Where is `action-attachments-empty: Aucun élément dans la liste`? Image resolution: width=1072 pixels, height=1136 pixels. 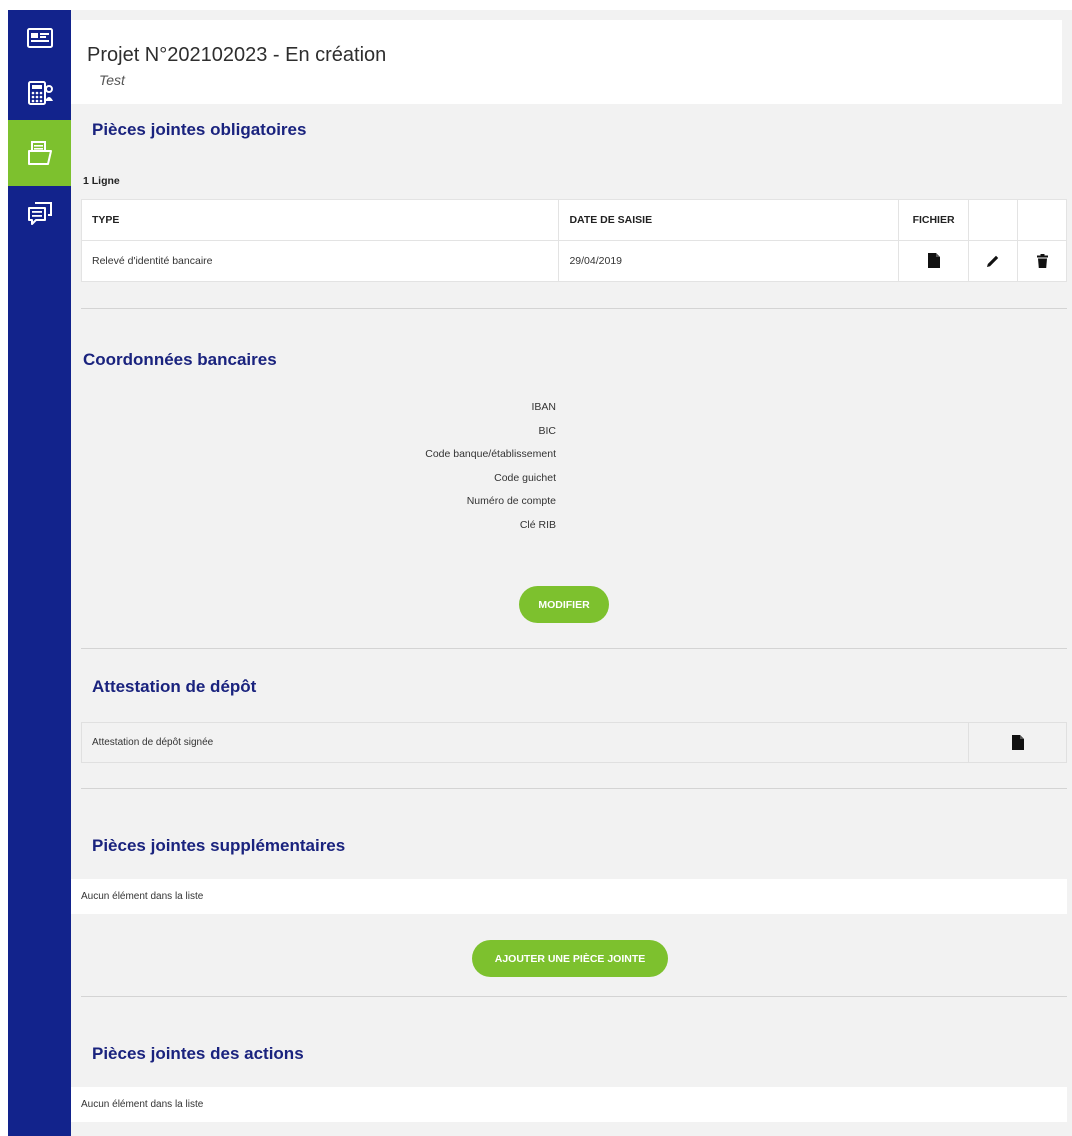
action-attachments-empty: Aucun élément dans la liste is located at coordinates (569, 1104).